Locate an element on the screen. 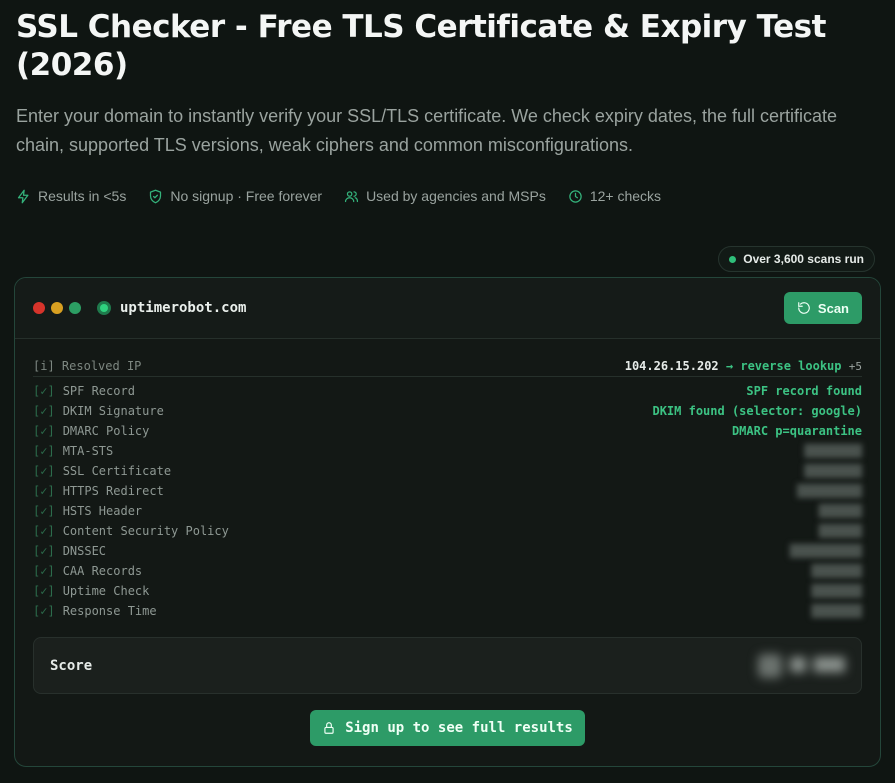 Image resolution: width=895 pixels, height=783 pixels. scan-button-label: Scan is located at coordinates (833, 308).